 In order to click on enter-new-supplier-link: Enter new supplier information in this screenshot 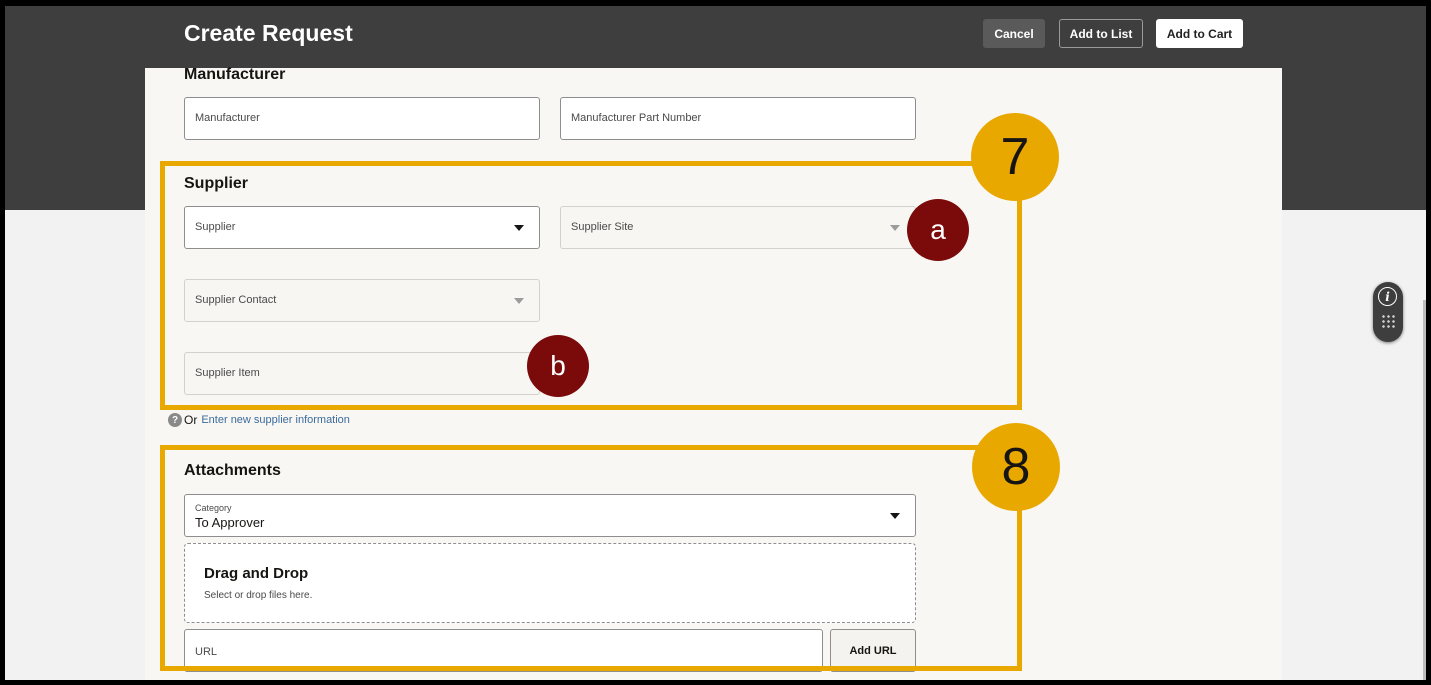, I will do `click(275, 420)`.